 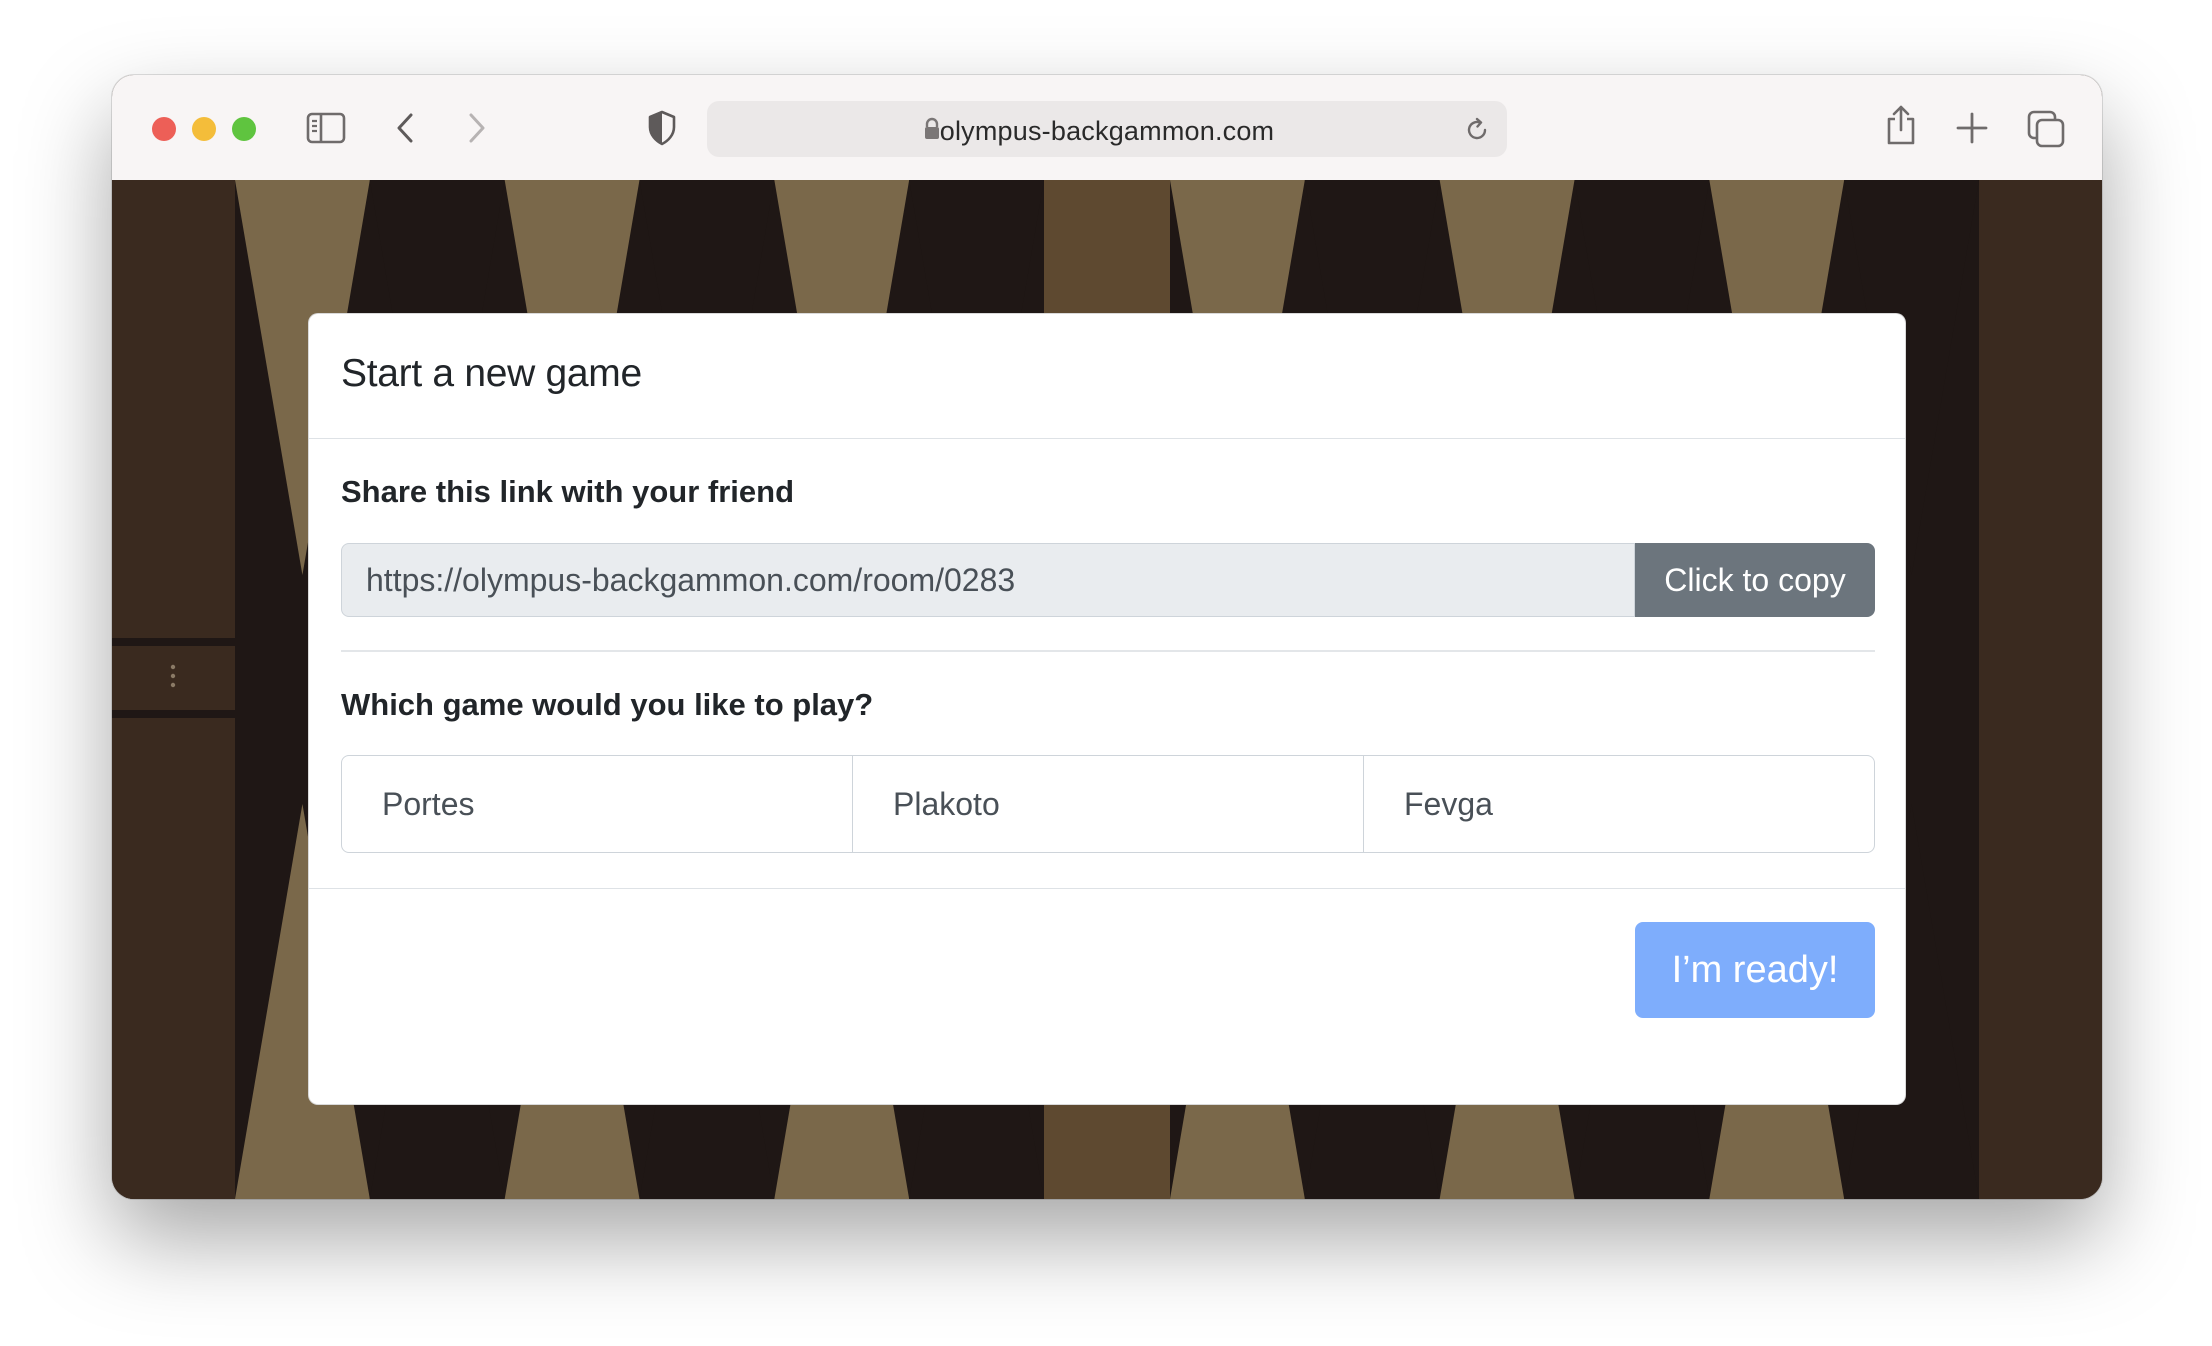 I want to click on new-tab-icon, so click(x=1972, y=128).